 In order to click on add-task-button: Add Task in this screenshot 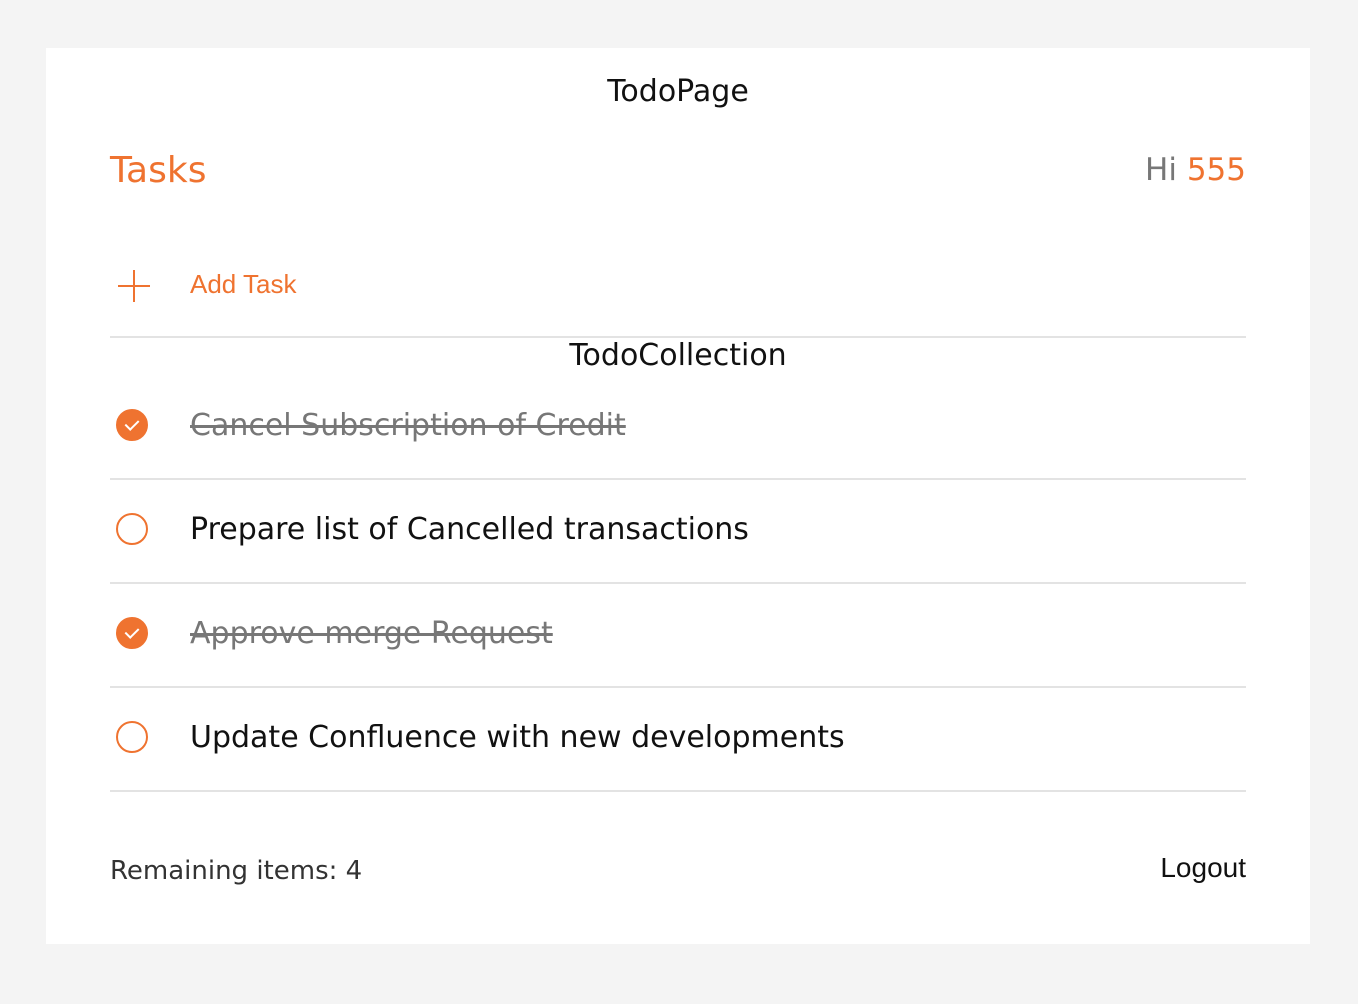, I will do `click(678, 301)`.